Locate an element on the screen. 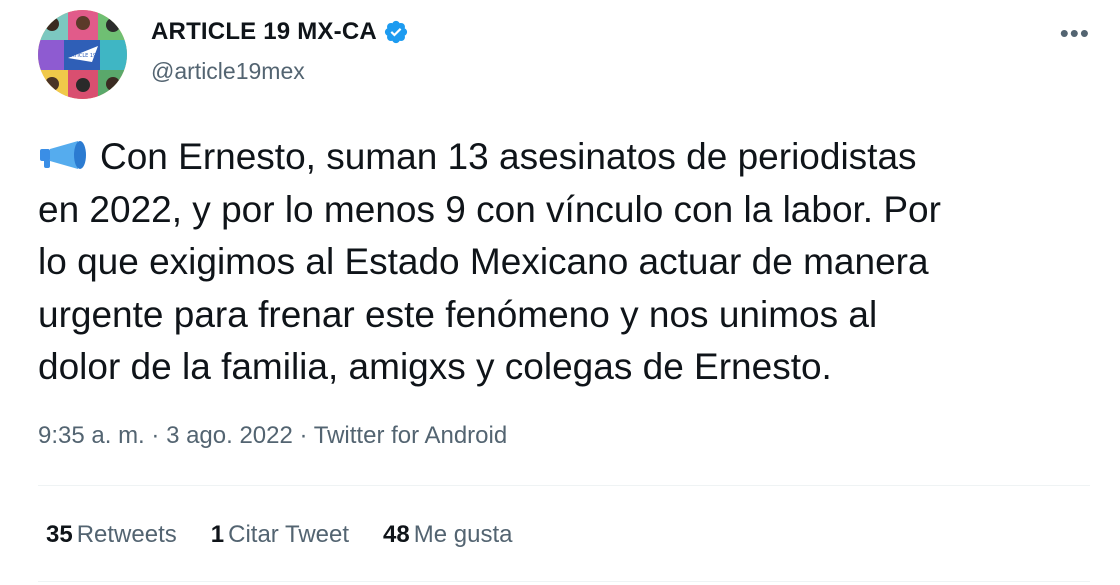 The width and height of the screenshot is (1120, 585). author-display-name: ARTICLE 19 MX-CA is located at coordinates (264, 32).